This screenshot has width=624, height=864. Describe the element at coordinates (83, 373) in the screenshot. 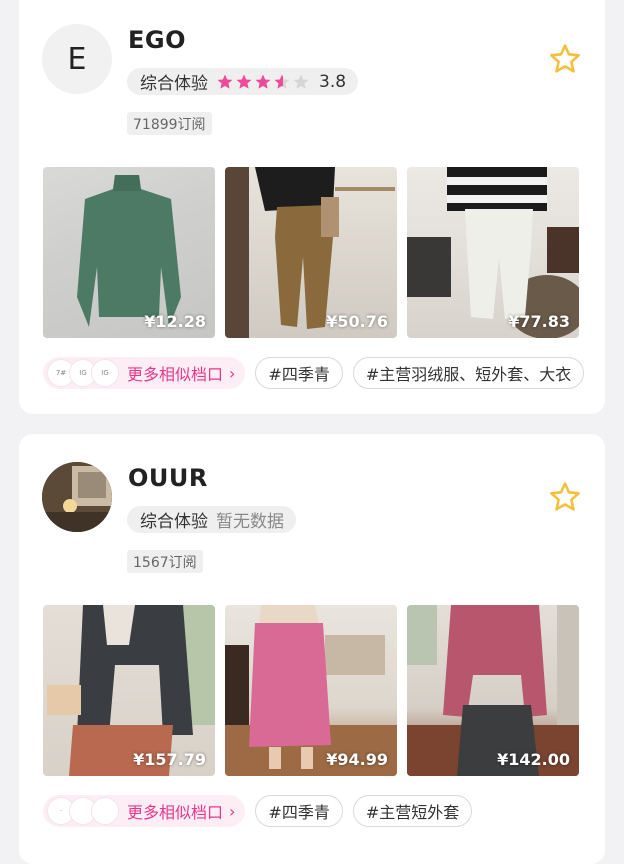

I see `similar-shop-thumbs: 7# IG IG` at that location.